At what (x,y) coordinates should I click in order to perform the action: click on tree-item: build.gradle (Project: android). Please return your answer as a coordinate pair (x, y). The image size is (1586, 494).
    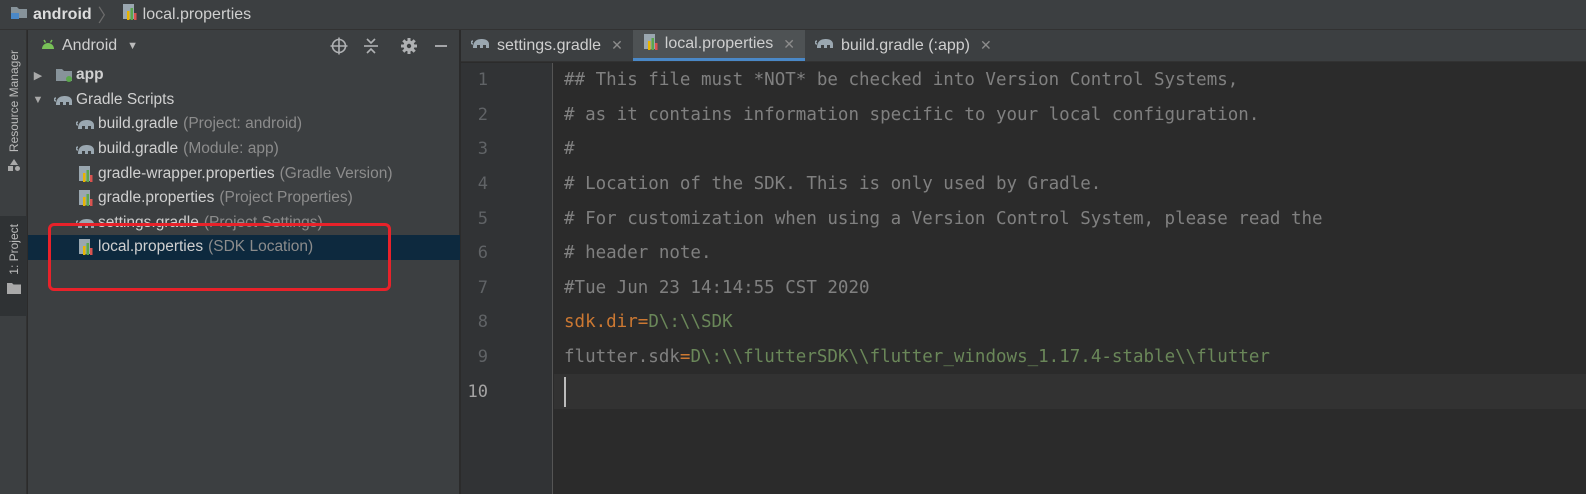
    Looking at the image, I should click on (244, 124).